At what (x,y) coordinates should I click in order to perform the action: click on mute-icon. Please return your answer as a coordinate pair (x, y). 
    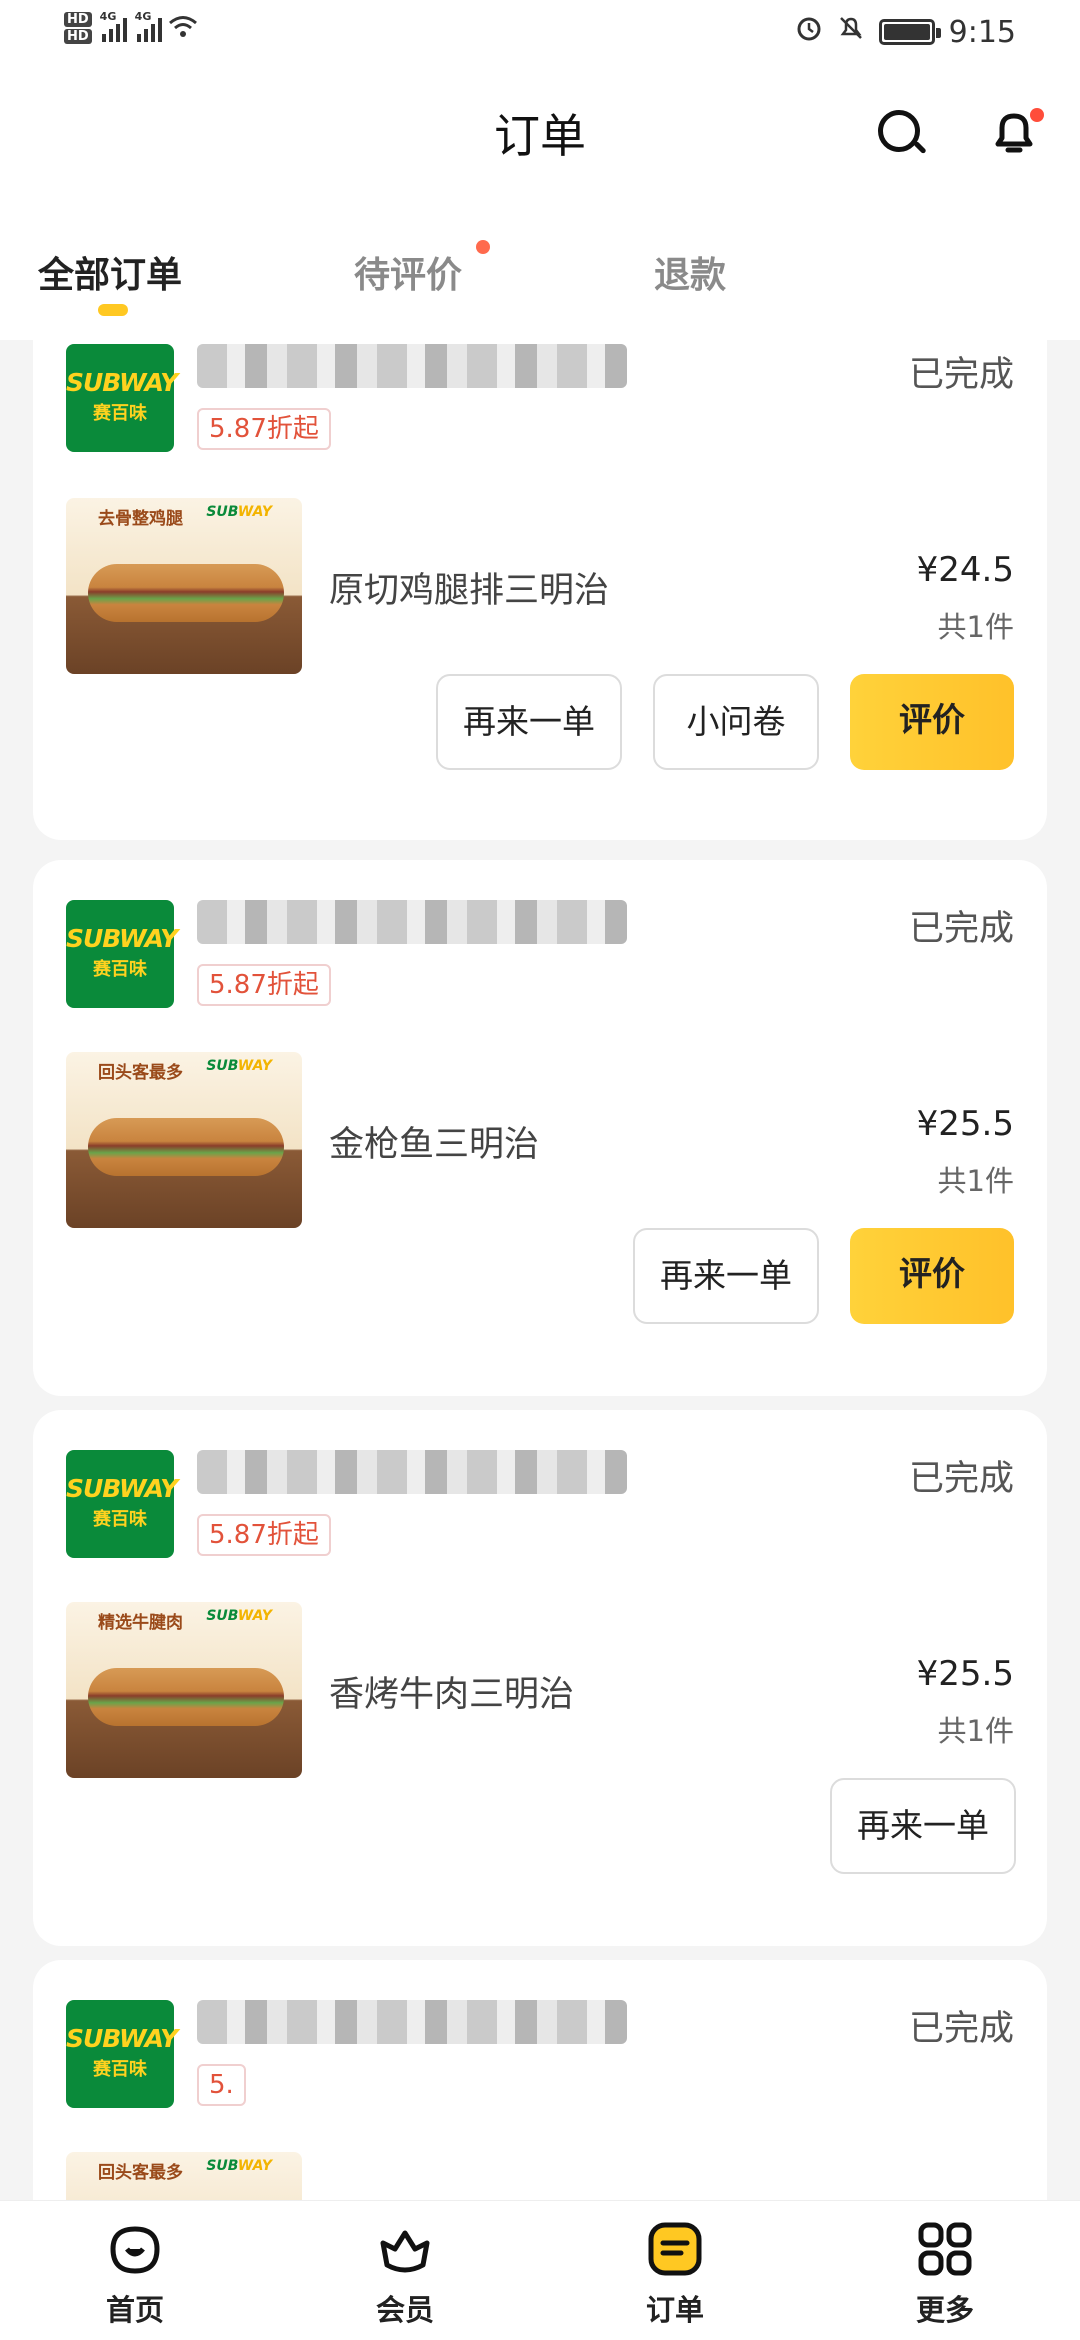
    Looking at the image, I should click on (851, 32).